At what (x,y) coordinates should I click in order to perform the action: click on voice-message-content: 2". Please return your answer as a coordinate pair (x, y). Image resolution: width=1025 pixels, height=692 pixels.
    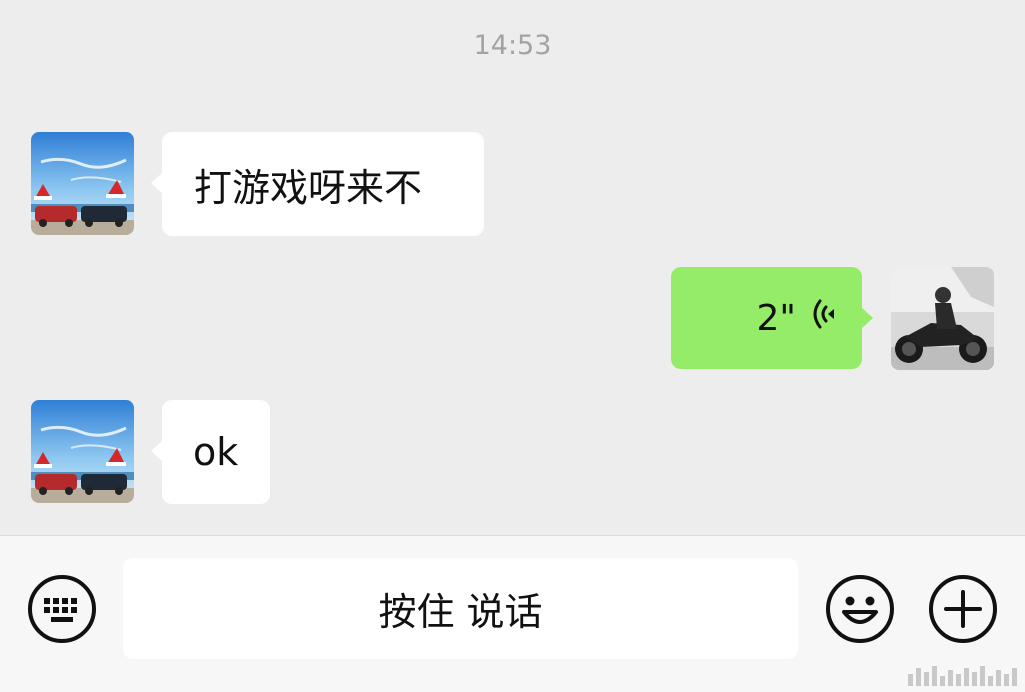
    Looking at the image, I should click on (797, 318).